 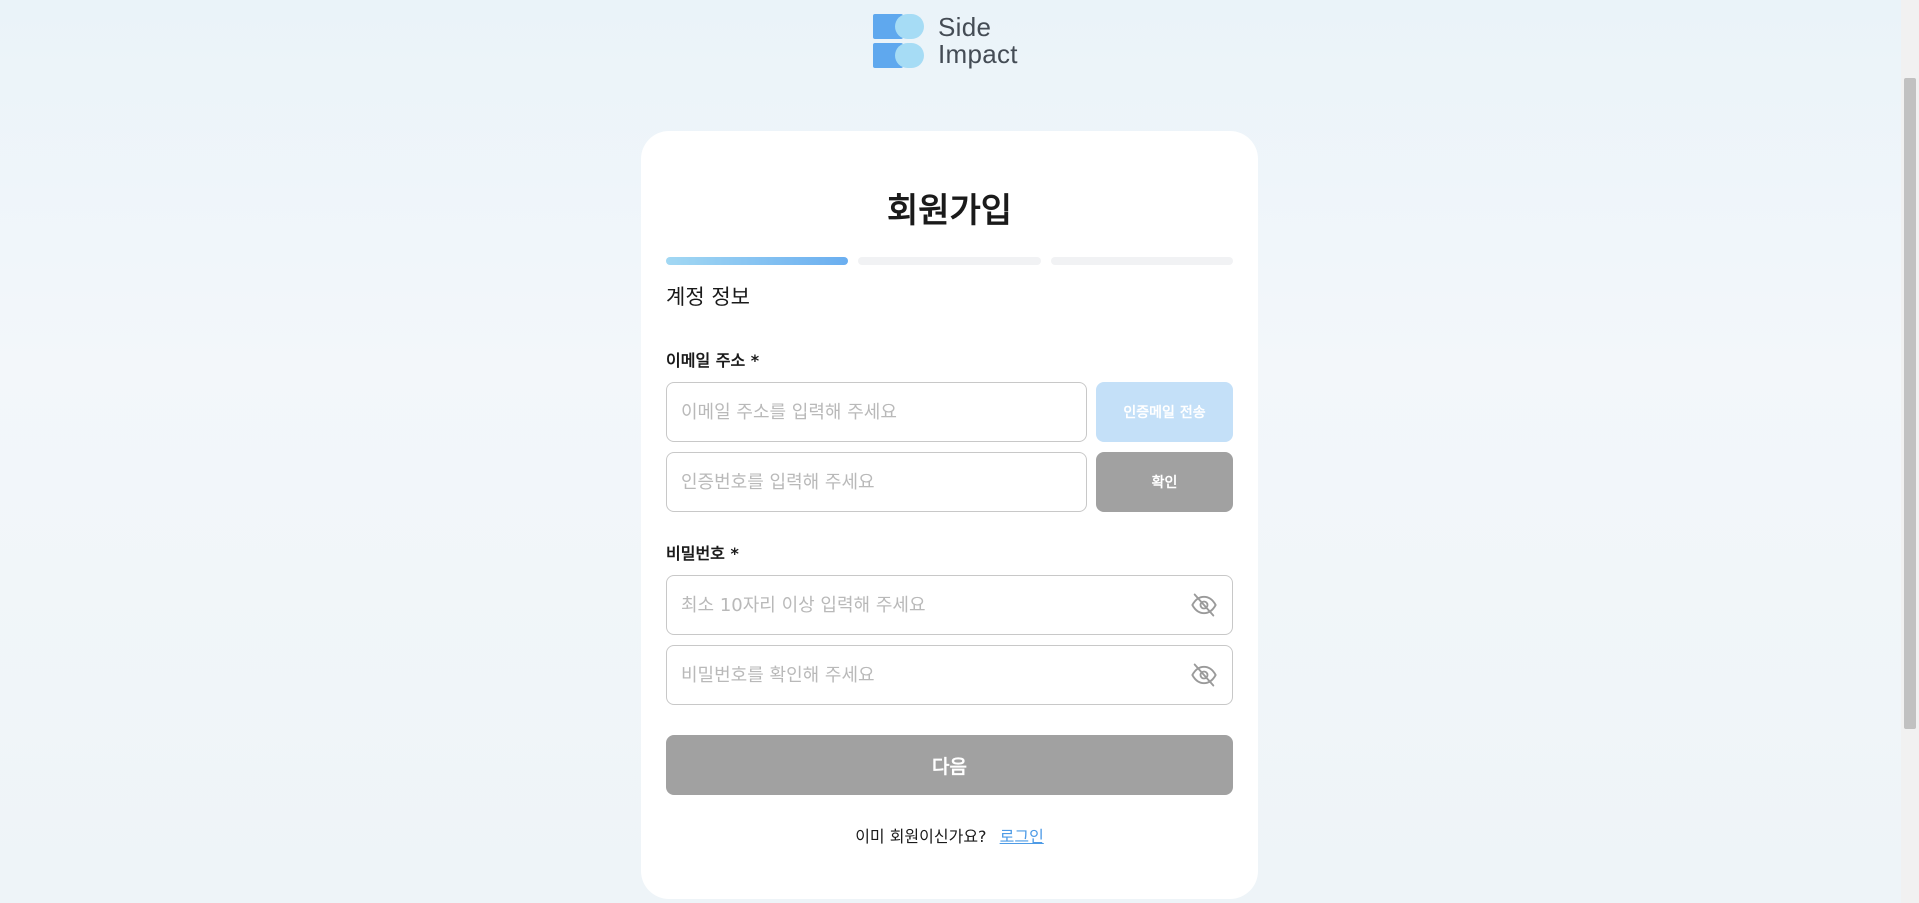 What do you see at coordinates (949, 211) in the screenshot?
I see `page-title: 회원가입` at bounding box center [949, 211].